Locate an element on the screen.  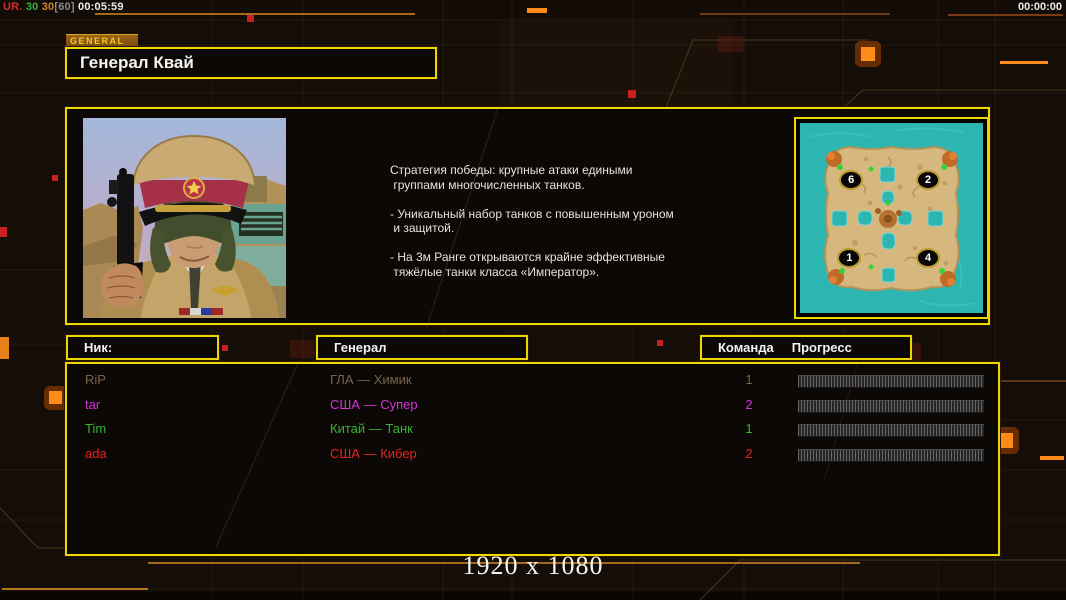
map-start-marker: 2 is located at coordinates (928, 180).